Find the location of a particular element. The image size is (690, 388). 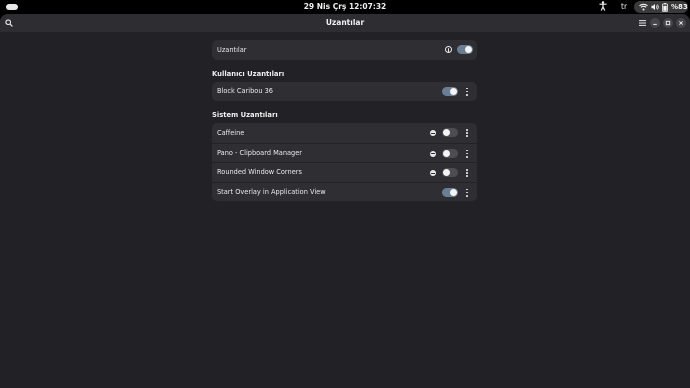

maximize-icon is located at coordinates (668, 23).